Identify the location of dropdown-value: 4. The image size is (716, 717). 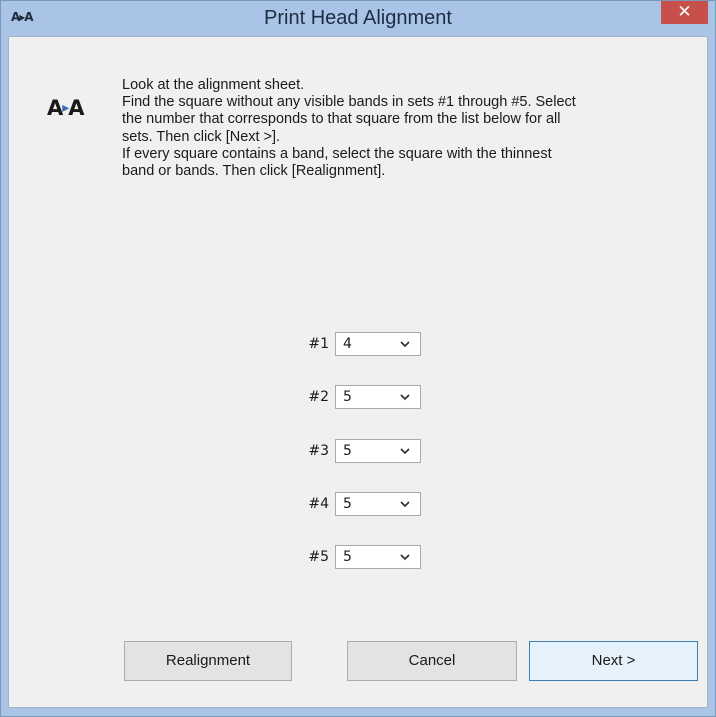
(347, 344).